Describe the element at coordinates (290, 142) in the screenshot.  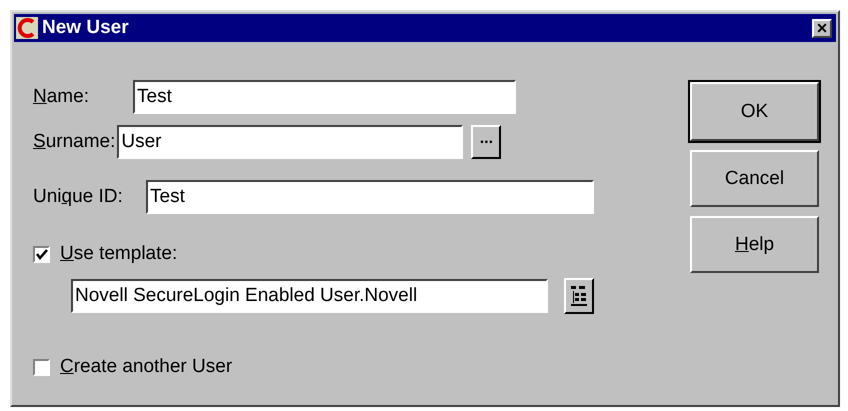
I see `text-field: User` at that location.